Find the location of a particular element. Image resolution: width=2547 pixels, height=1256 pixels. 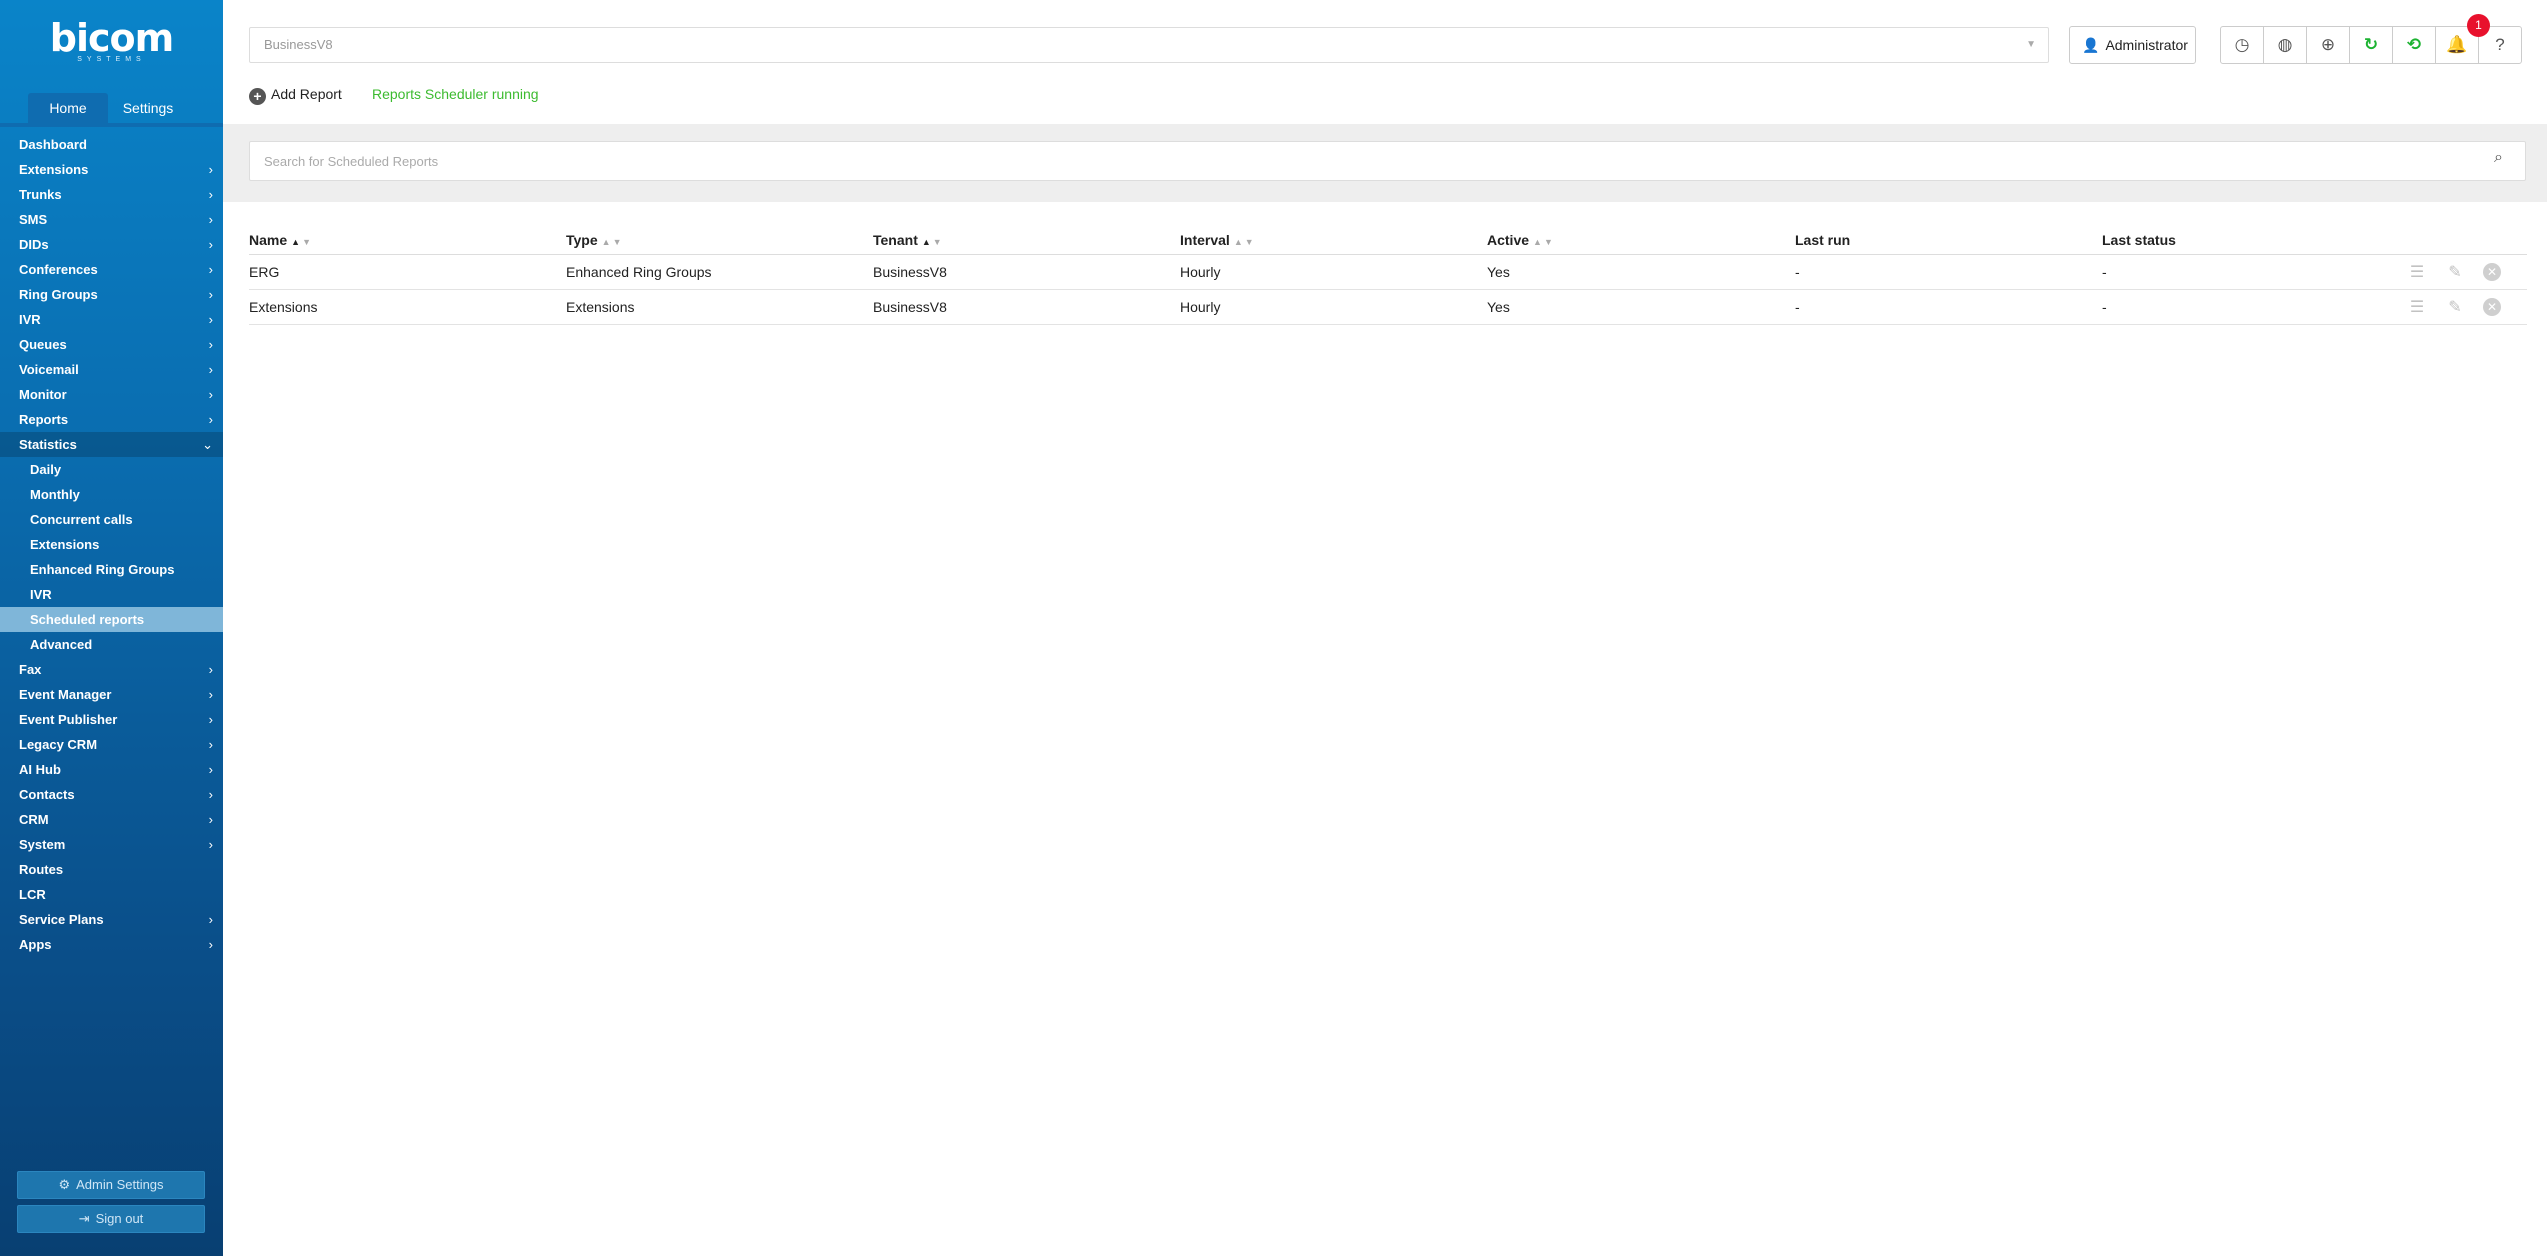

sidebar-item-system: System › is located at coordinates (111, 844).